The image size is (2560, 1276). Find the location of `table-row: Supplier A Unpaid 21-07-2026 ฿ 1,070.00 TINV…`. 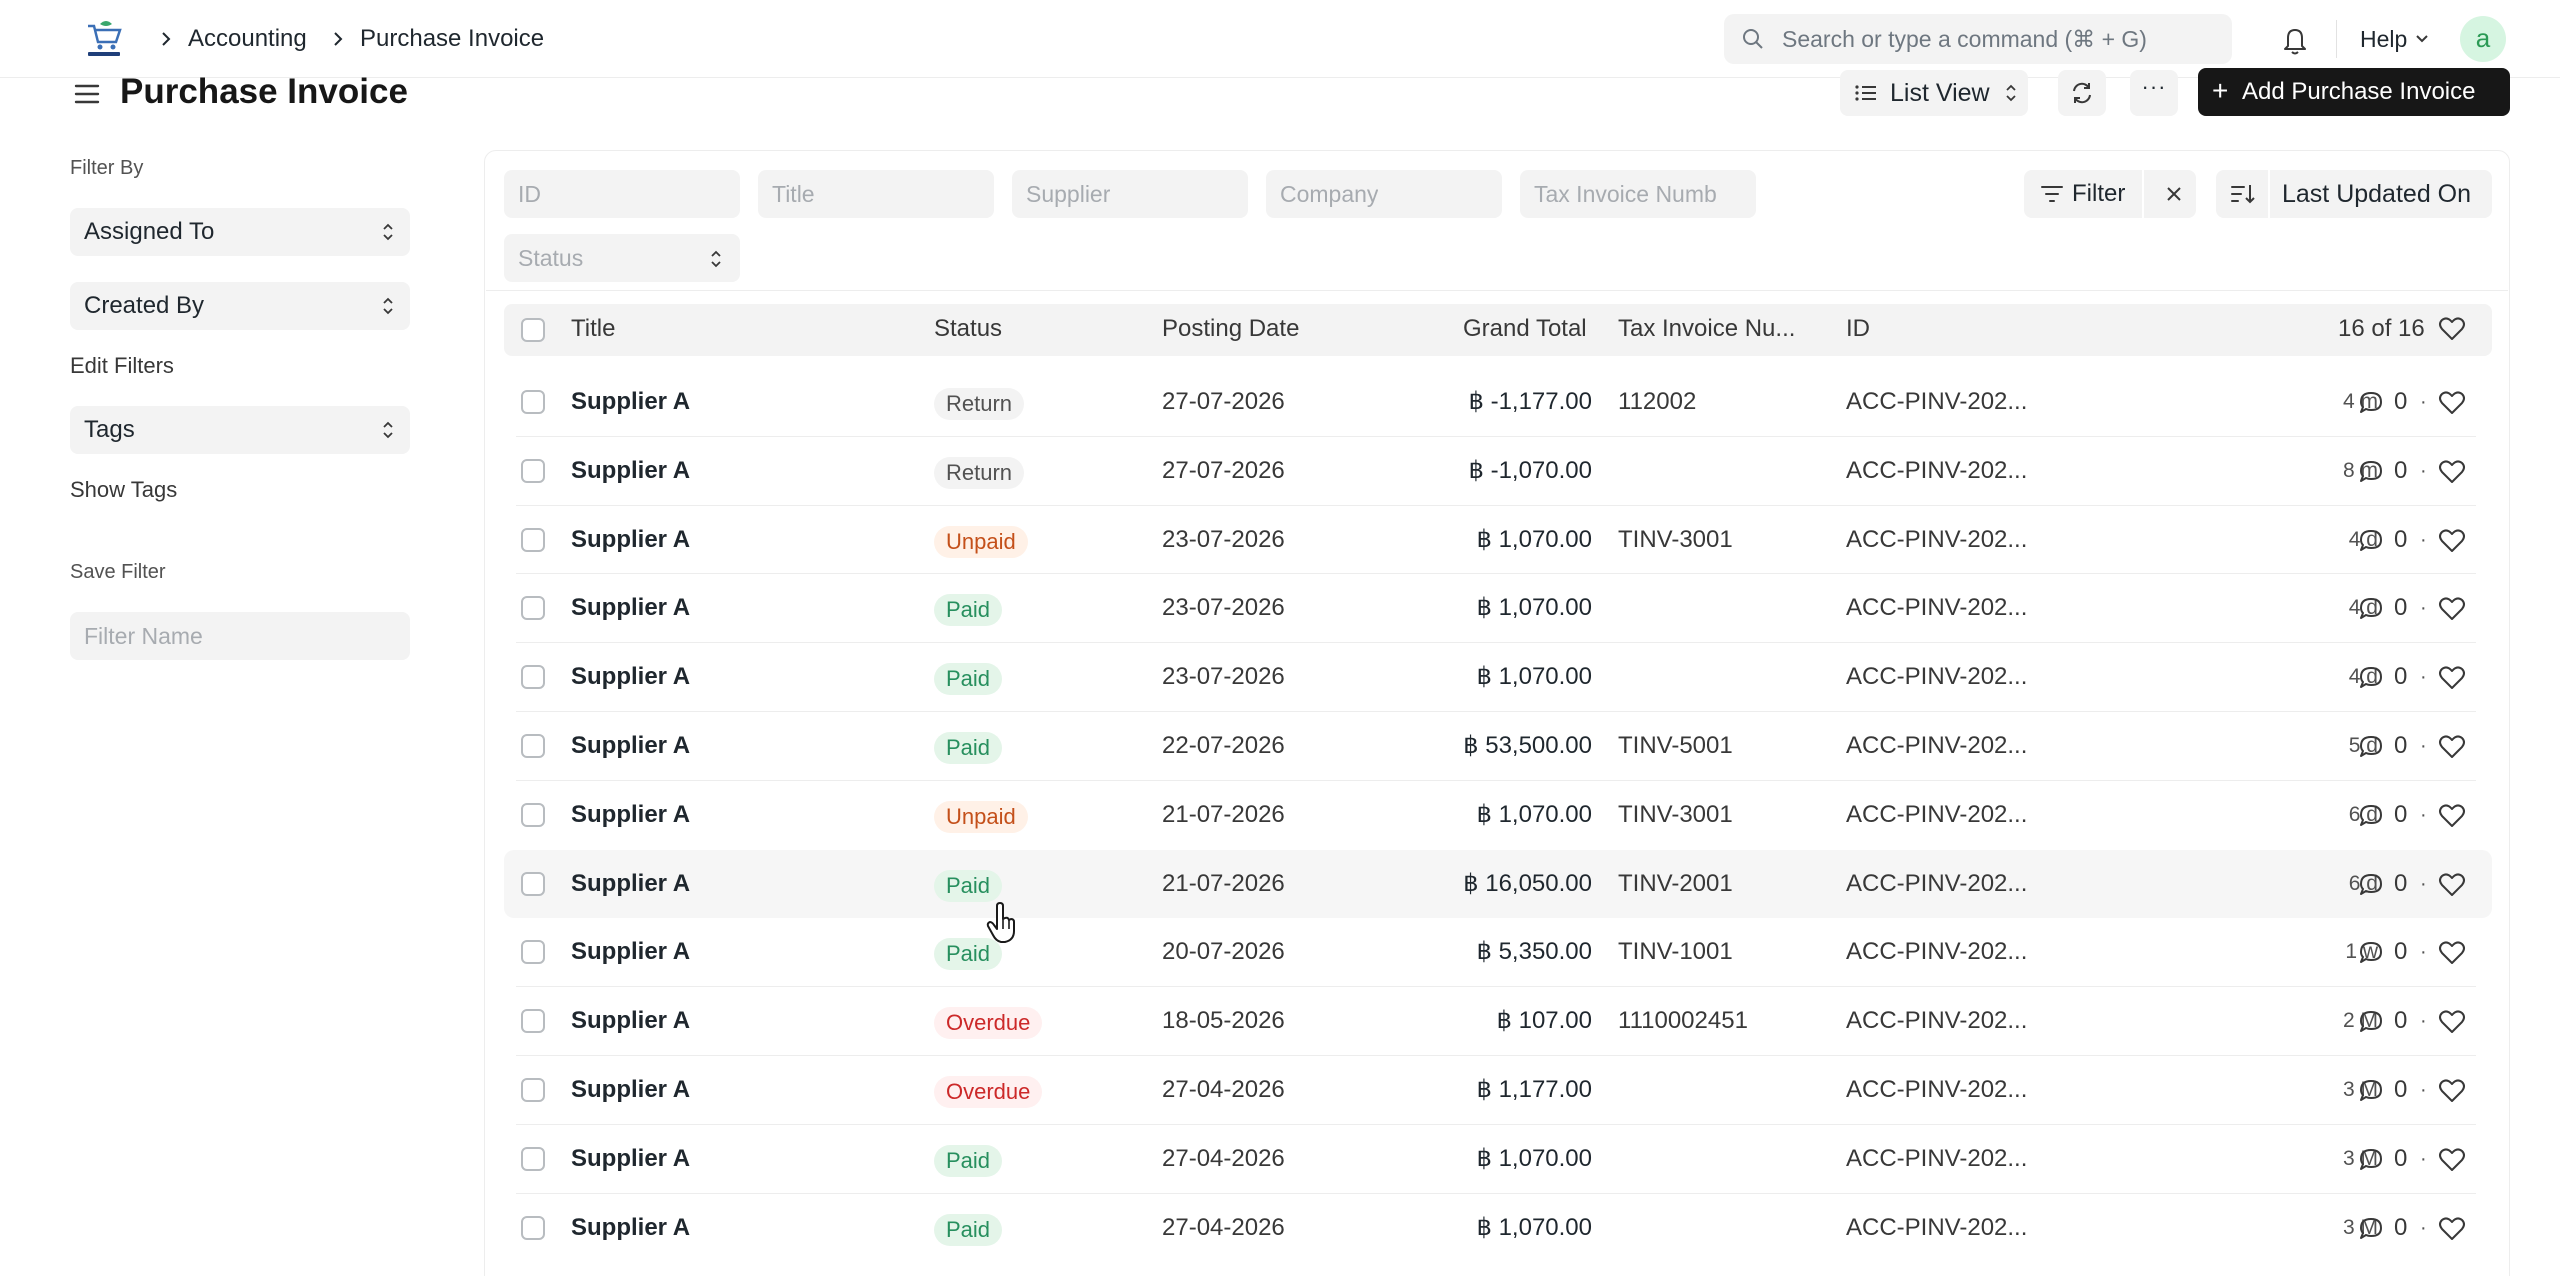

table-row: Supplier A Unpaid 21-07-2026 ฿ 1,070.00 TINV… is located at coordinates (1498, 815).